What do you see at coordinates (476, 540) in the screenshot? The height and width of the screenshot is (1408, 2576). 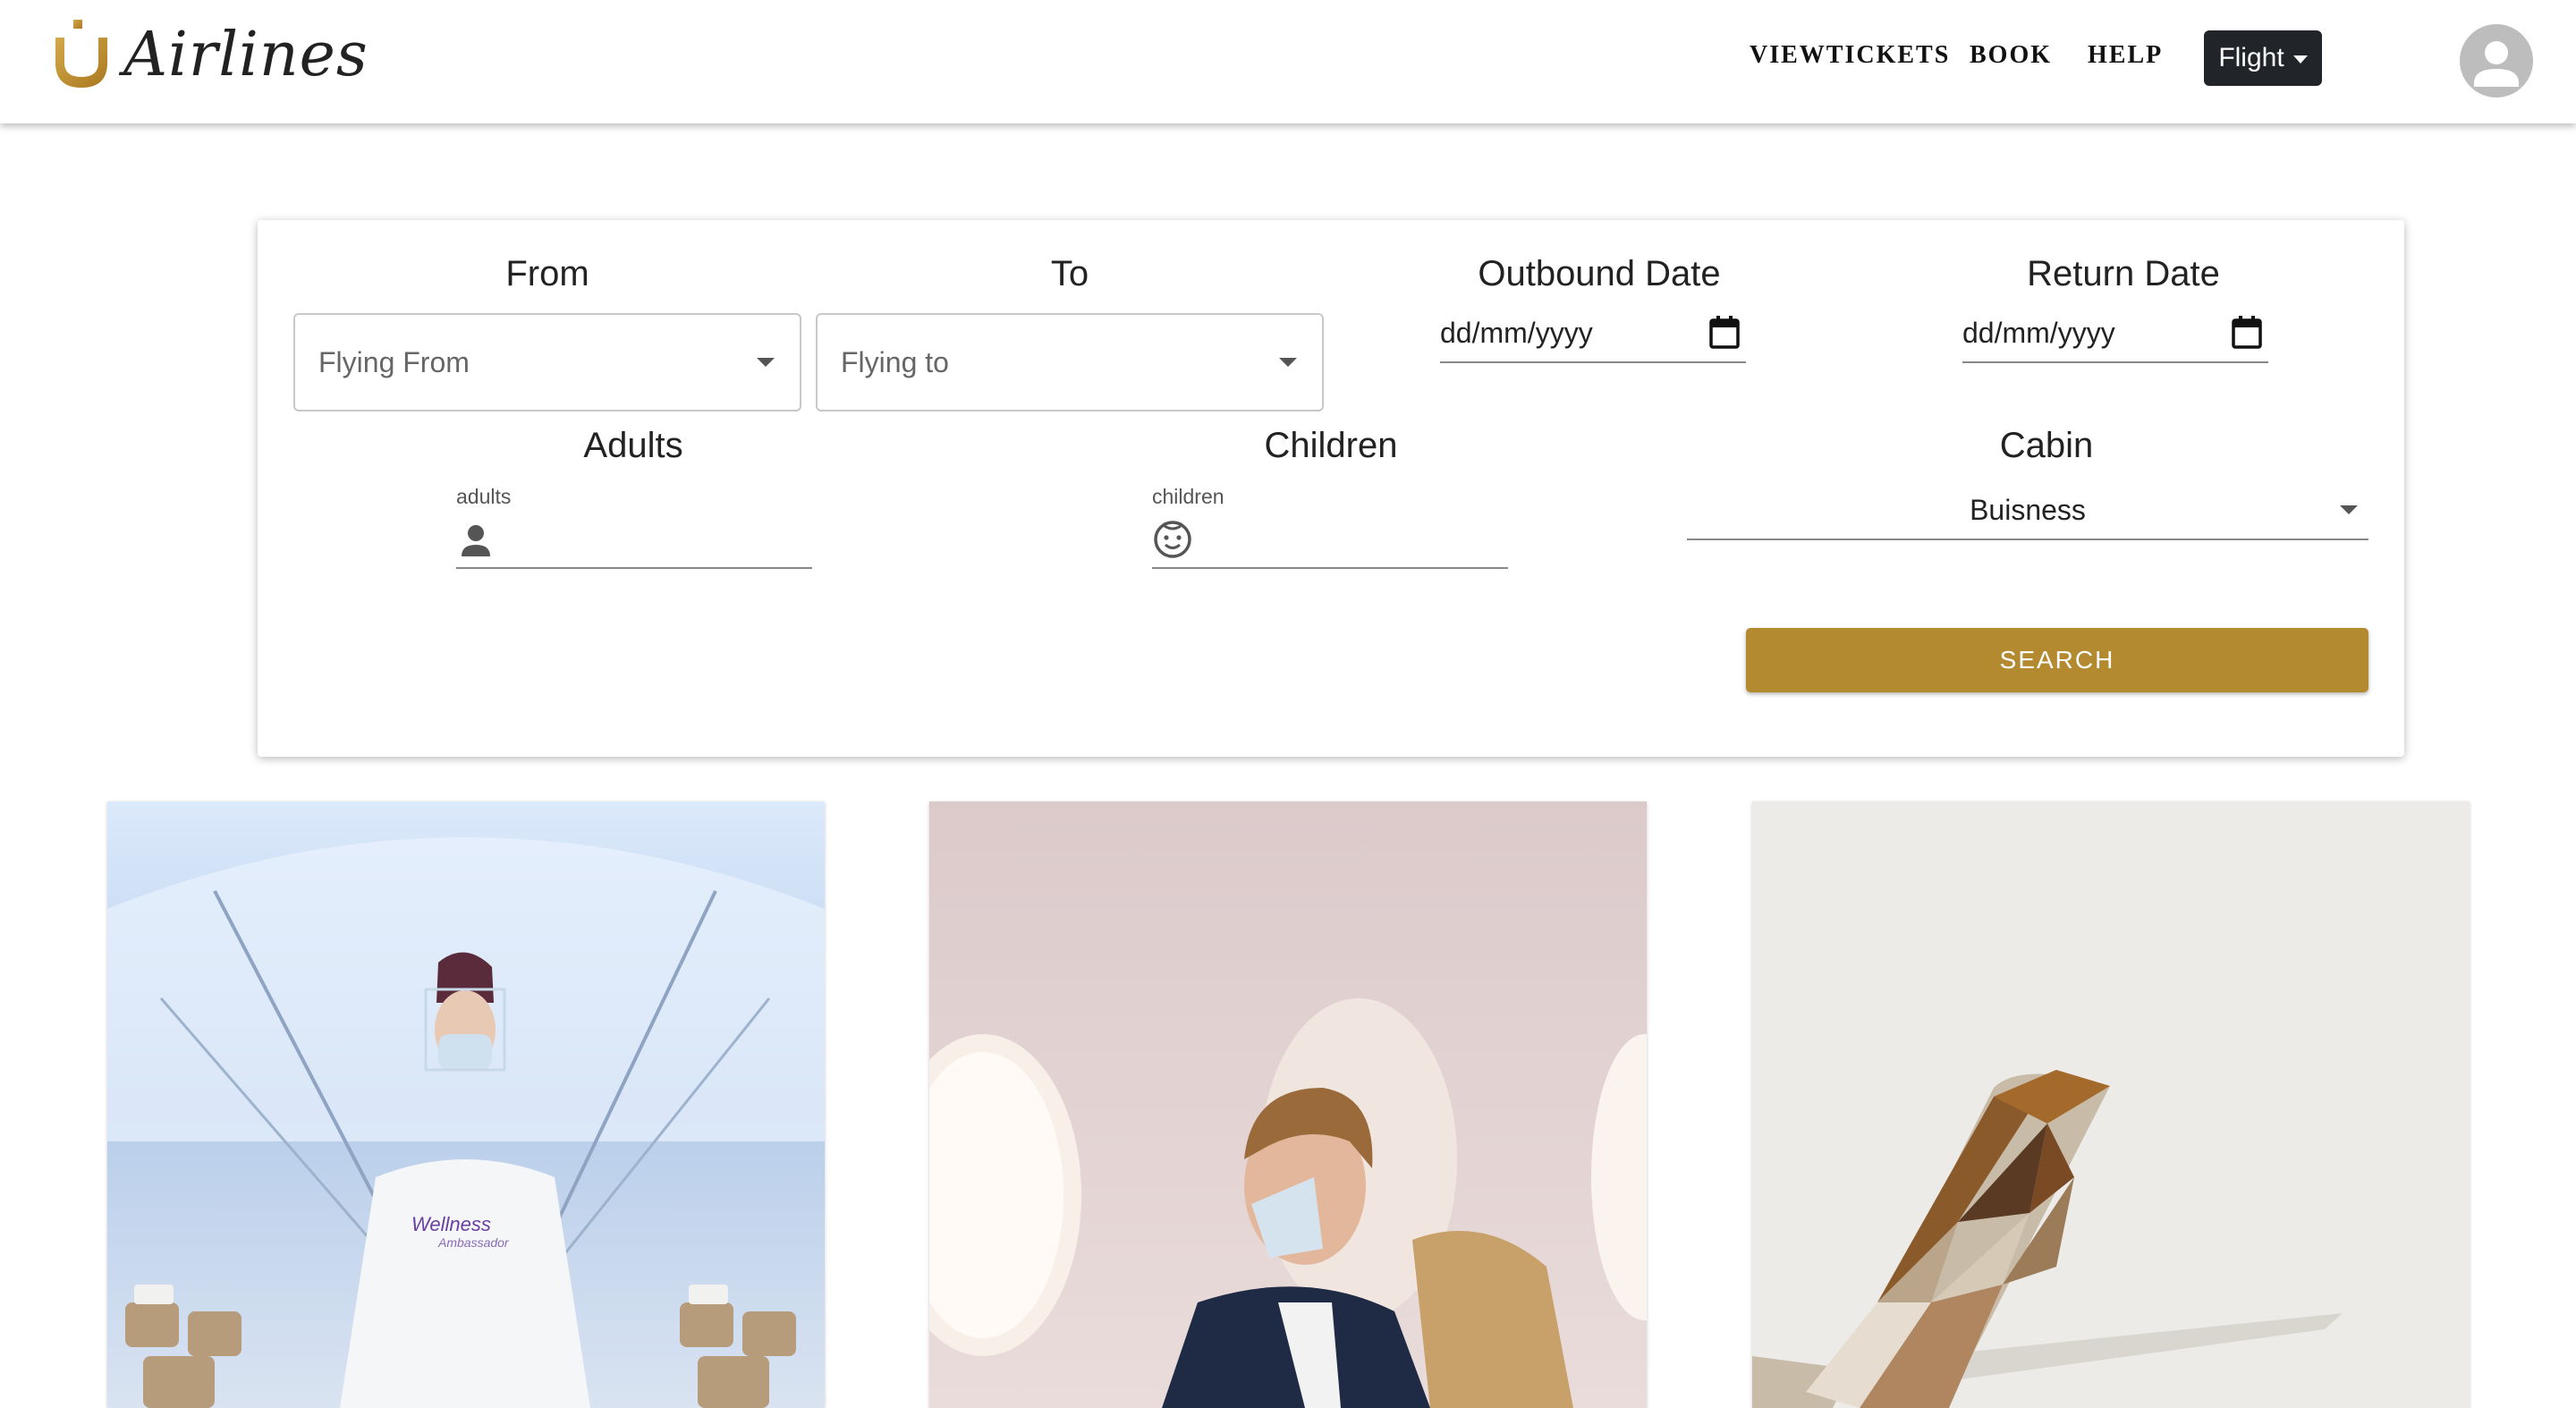 I see `person-icon` at bounding box center [476, 540].